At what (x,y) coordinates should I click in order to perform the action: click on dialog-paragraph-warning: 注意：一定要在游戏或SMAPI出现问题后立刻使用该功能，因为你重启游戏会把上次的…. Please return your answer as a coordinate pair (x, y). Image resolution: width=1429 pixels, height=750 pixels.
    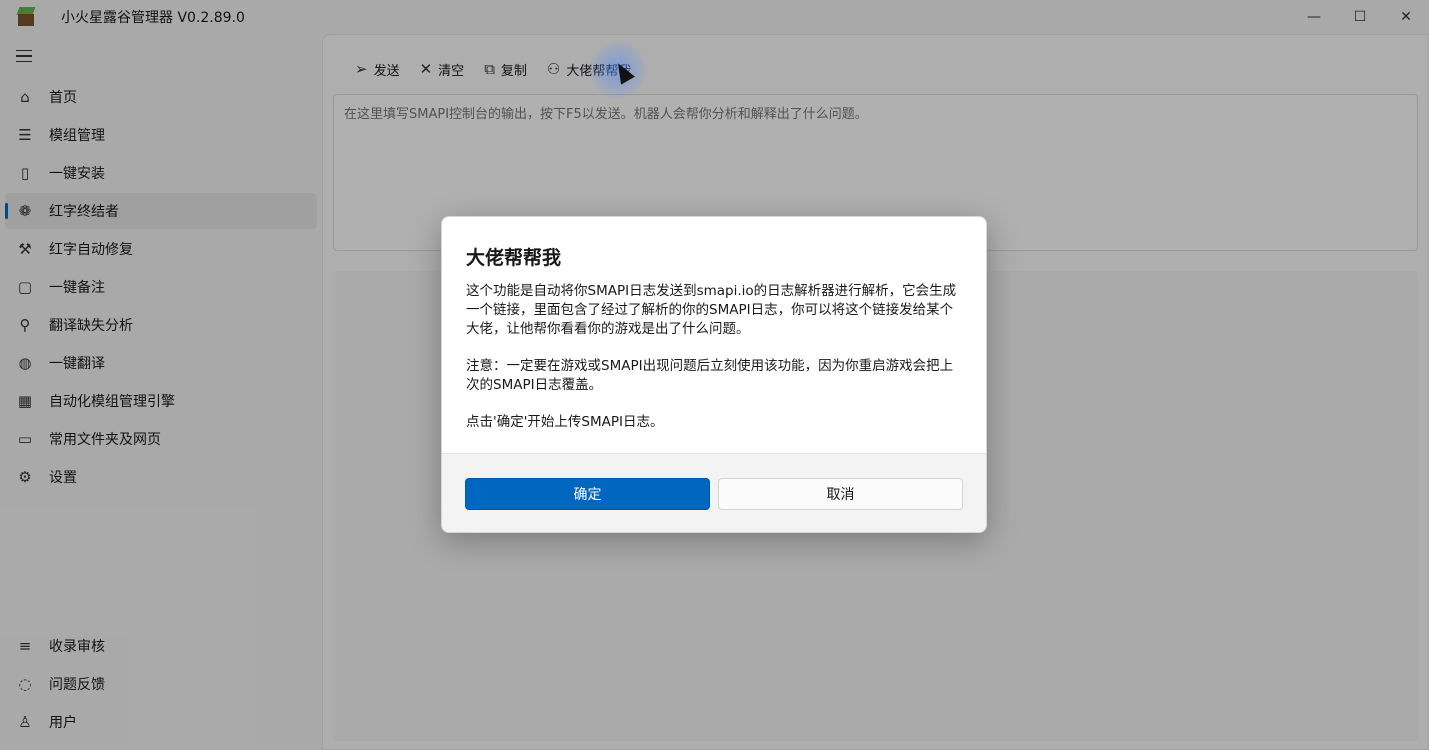
    Looking at the image, I should click on (710, 375).